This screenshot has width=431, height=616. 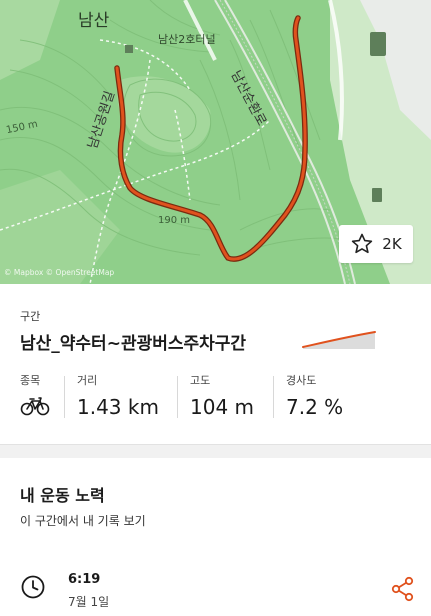 I want to click on segment-tag: 구간, so click(x=30, y=316).